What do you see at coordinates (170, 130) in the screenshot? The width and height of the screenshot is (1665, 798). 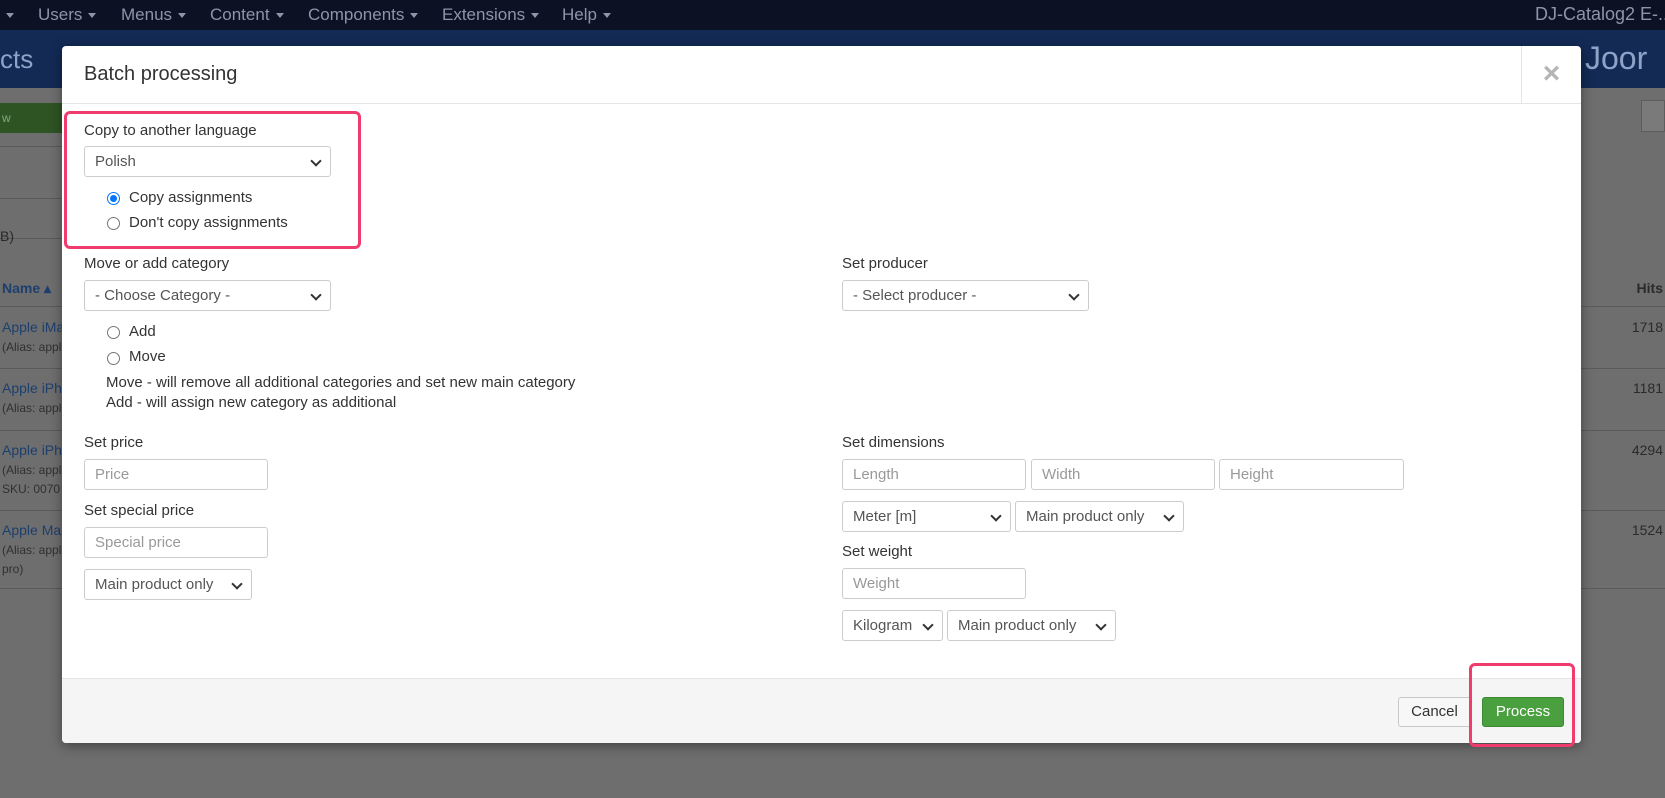 I see `language-label: Copy to another language` at bounding box center [170, 130].